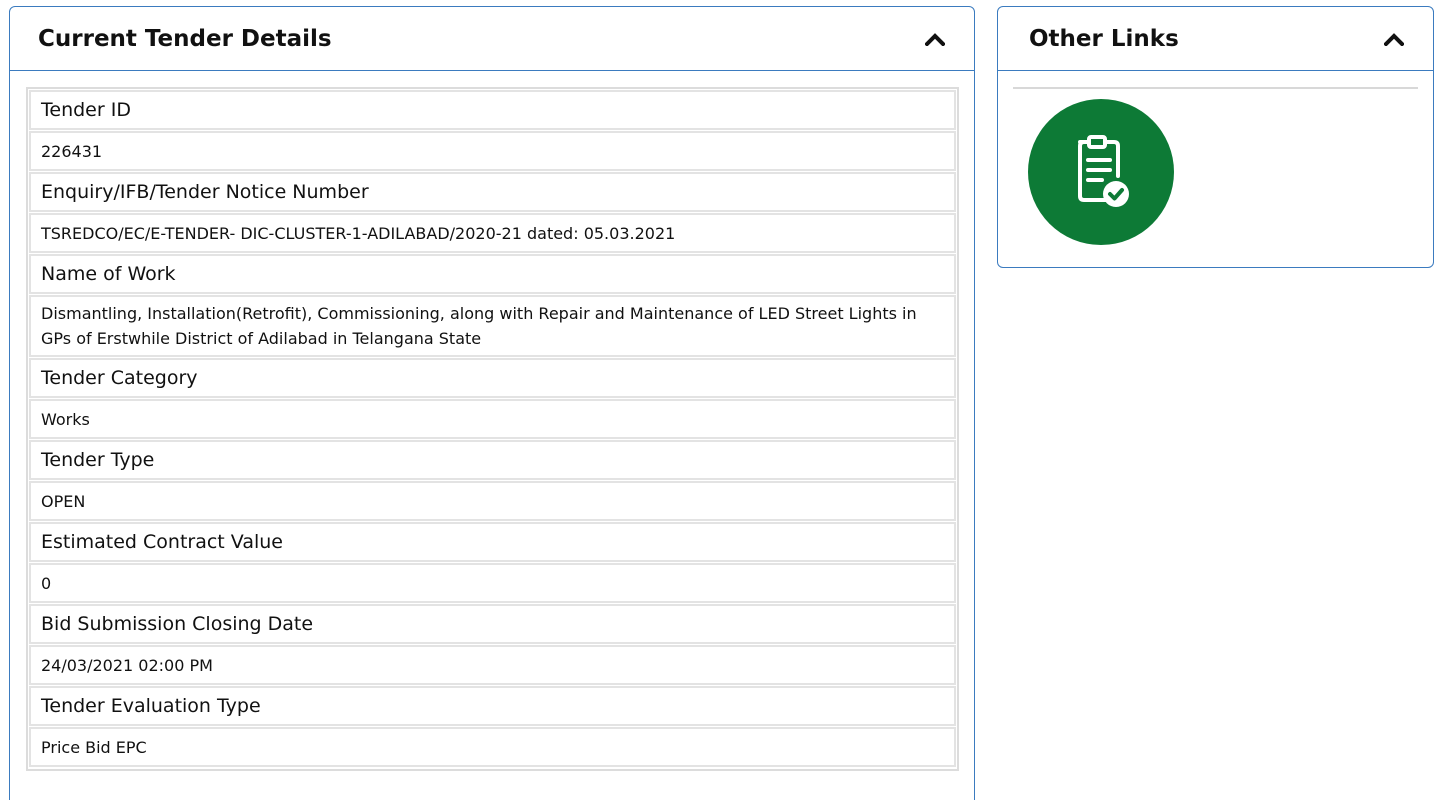  Describe the element at coordinates (492, 542) in the screenshot. I see `label-estimated-contract-value: Estimated Contract Value` at that location.